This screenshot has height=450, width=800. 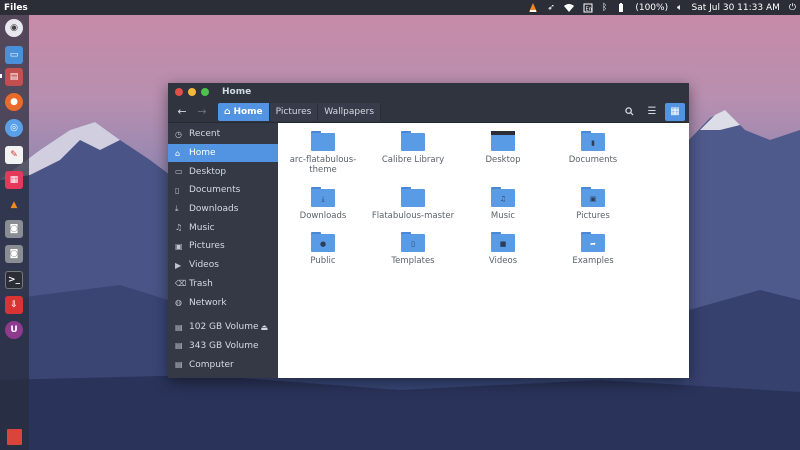 What do you see at coordinates (14, 77) in the screenshot?
I see `files-icon: ▤` at bounding box center [14, 77].